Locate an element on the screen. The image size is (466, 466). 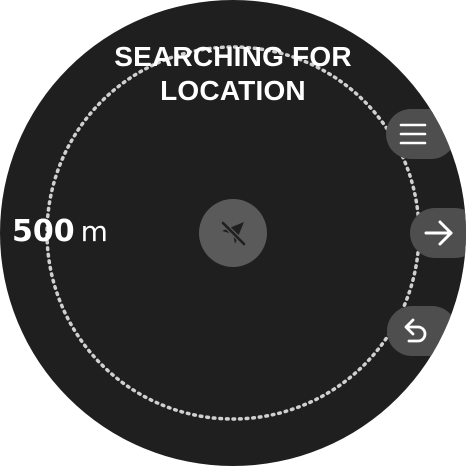
menu-button is located at coordinates (421, 134).